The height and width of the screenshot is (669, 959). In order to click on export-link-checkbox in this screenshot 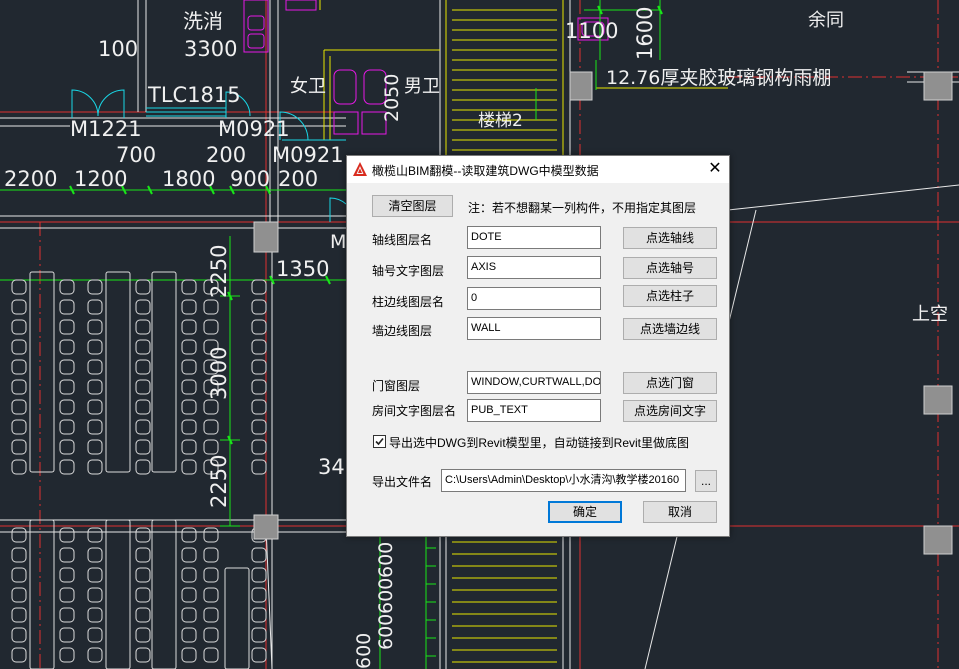, I will do `click(379, 441)`.